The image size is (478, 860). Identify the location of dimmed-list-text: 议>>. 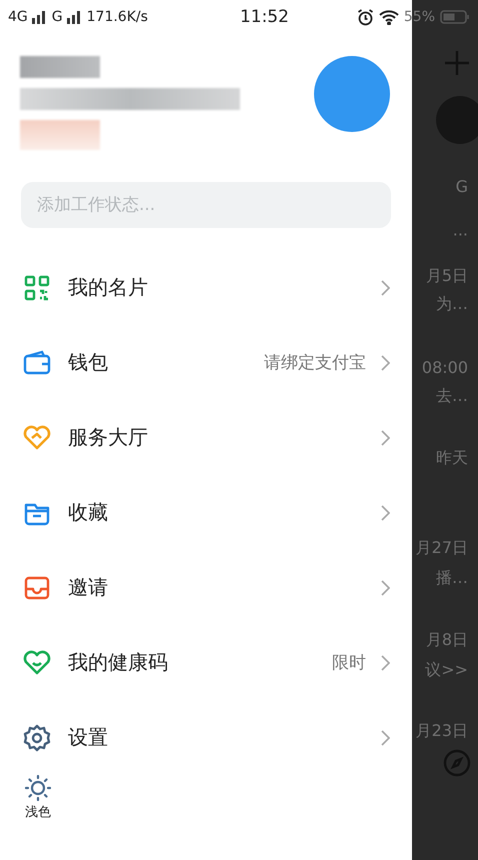
(447, 670).